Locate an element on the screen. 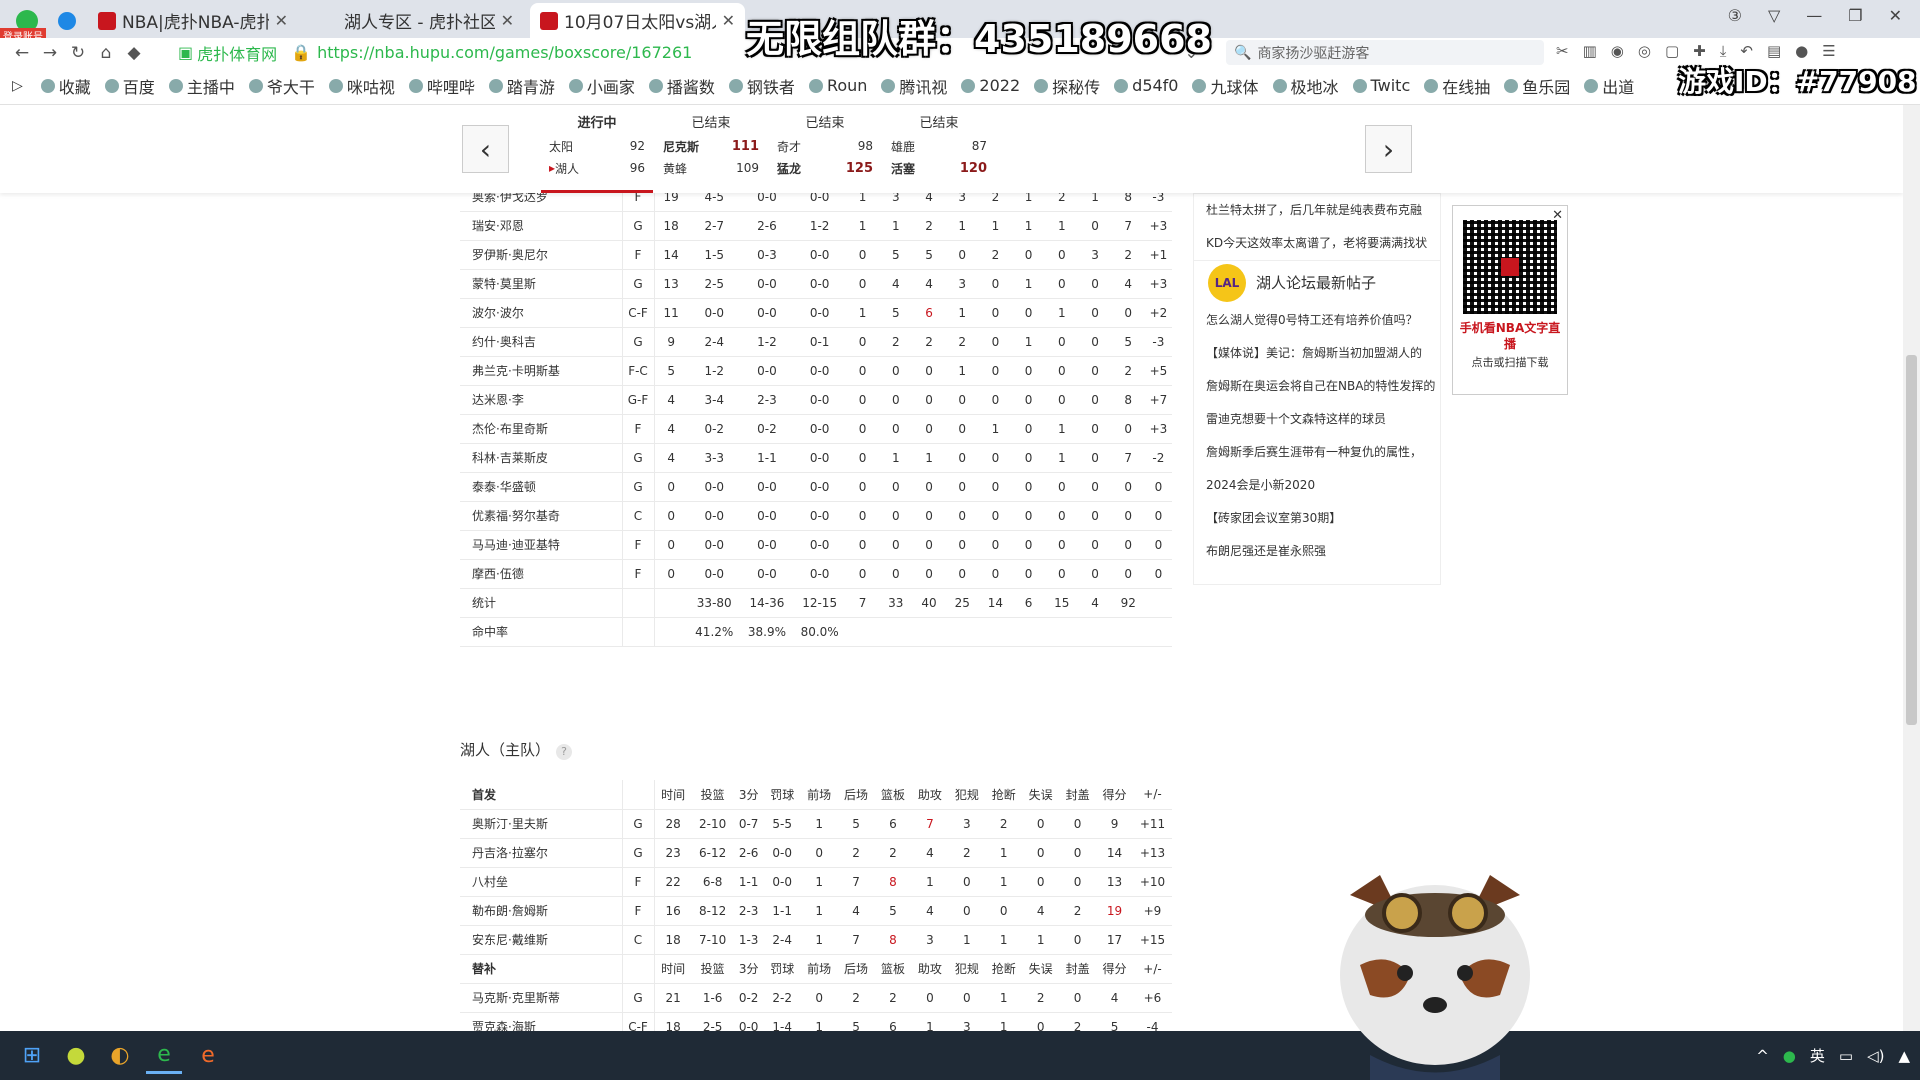 The height and width of the screenshot is (1080, 1920). forum-post-link: 【砖家团会议室第30期】 is located at coordinates (1317, 518).